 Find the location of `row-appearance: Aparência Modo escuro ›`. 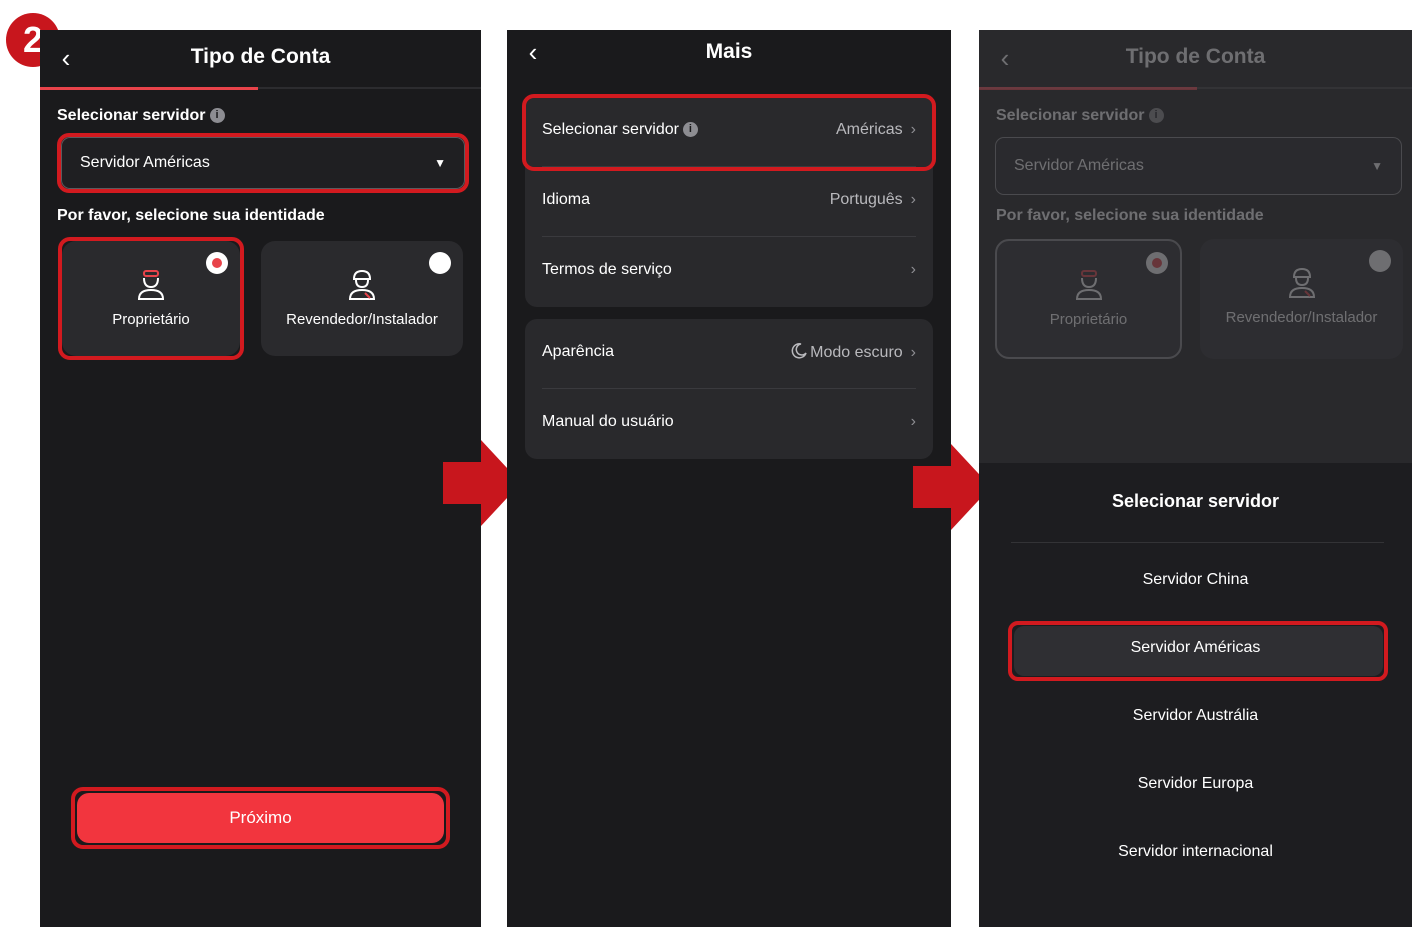

row-appearance: Aparência Modo escuro › is located at coordinates (729, 353).